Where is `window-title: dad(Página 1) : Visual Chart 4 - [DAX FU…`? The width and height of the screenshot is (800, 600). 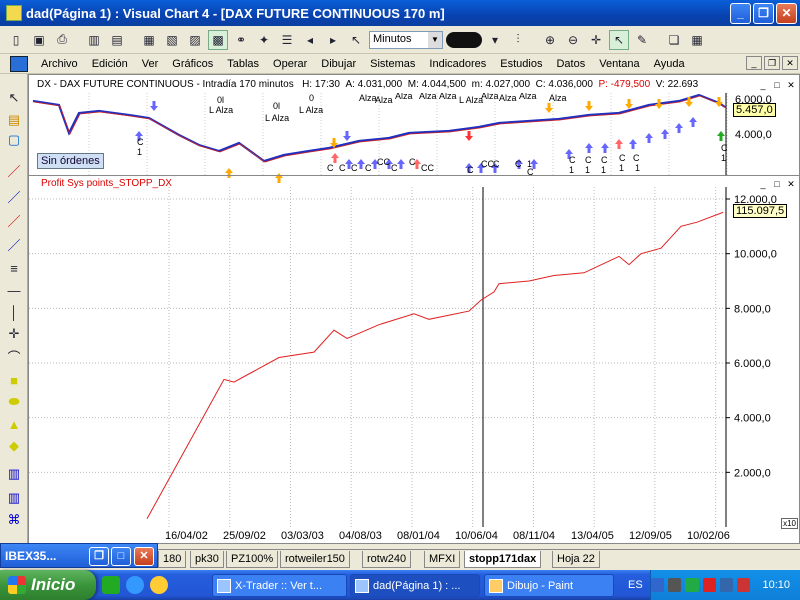 window-title: dad(Página 1) : Visual Chart 4 - [DAX FU… is located at coordinates (235, 13).